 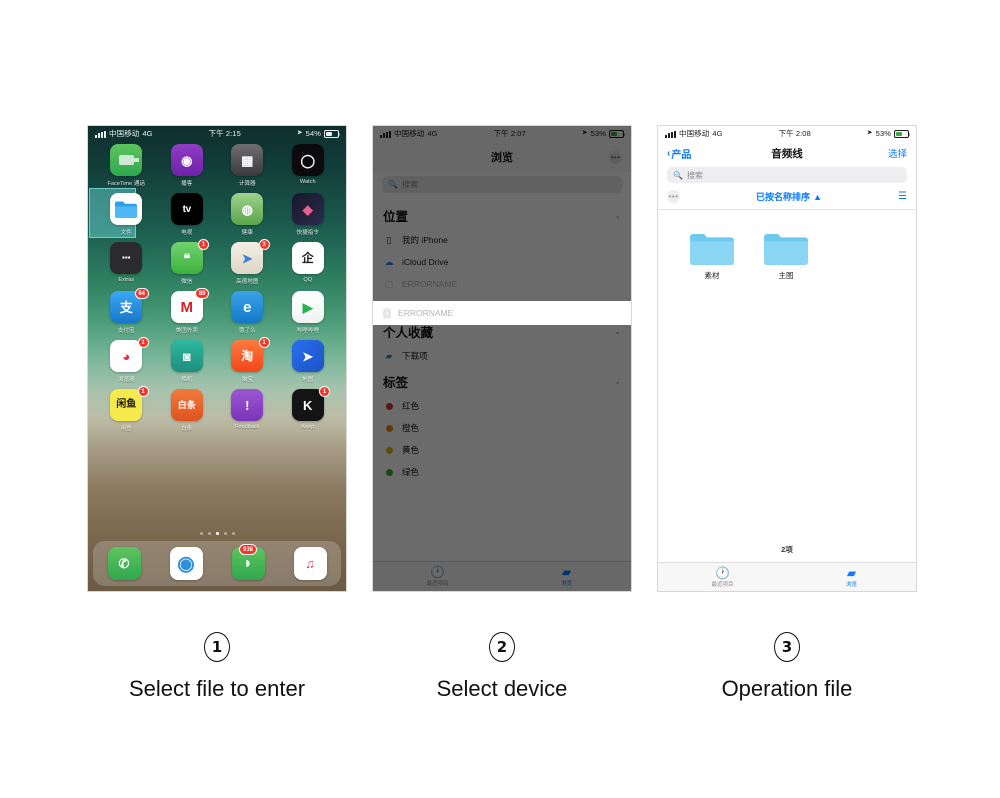 What do you see at coordinates (897, 153) in the screenshot?
I see `select-button: 选择` at bounding box center [897, 153].